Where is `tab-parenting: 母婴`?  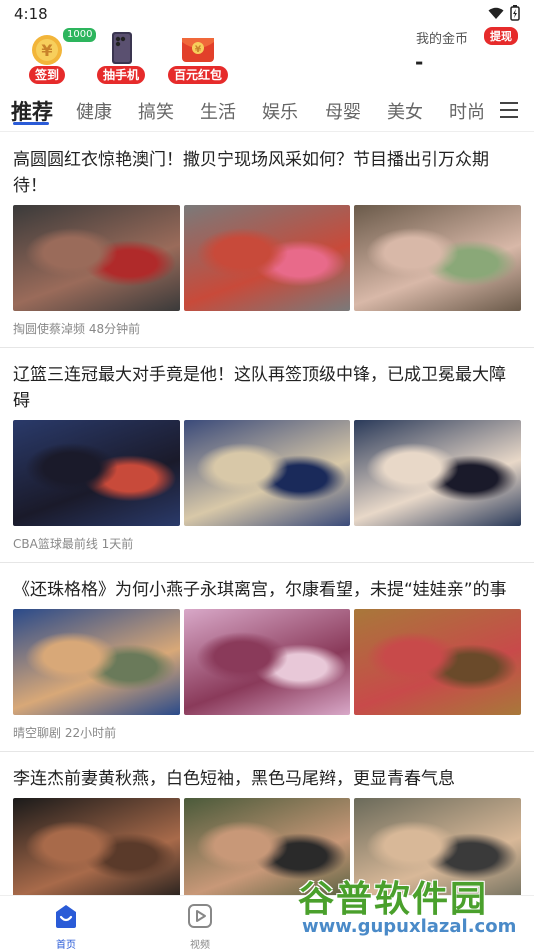 tab-parenting: 母婴 is located at coordinates (343, 111).